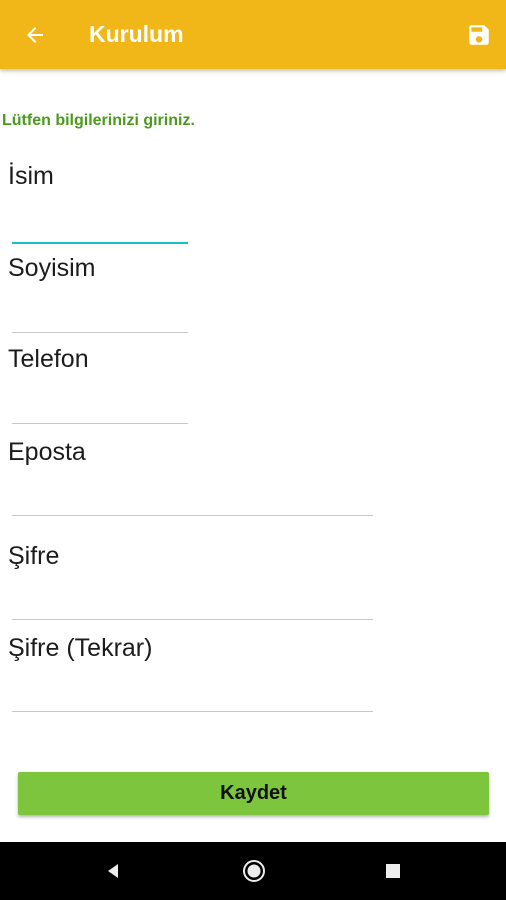 This screenshot has height=900, width=506. Describe the element at coordinates (80, 648) in the screenshot. I see `password-confirm-label: Şifre (Tekrar)` at that location.